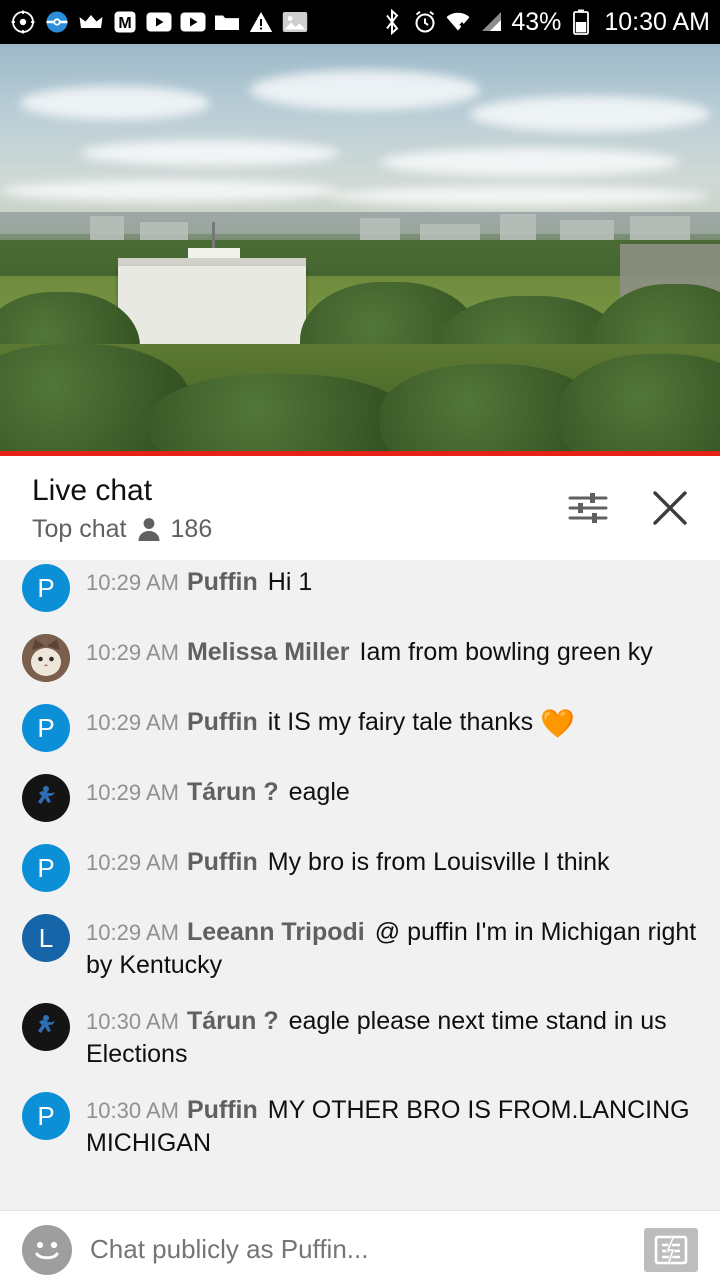 This screenshot has width=720, height=1280. Describe the element at coordinates (290, 582) in the screenshot. I see `message-text: Hi 1` at that location.